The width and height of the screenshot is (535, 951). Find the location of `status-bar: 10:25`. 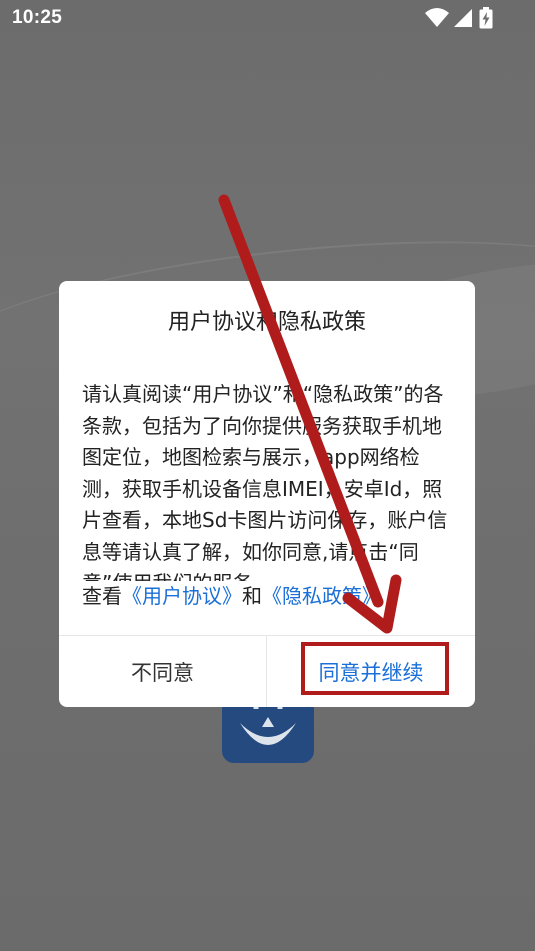

status-bar: 10:25 is located at coordinates (267, 18).